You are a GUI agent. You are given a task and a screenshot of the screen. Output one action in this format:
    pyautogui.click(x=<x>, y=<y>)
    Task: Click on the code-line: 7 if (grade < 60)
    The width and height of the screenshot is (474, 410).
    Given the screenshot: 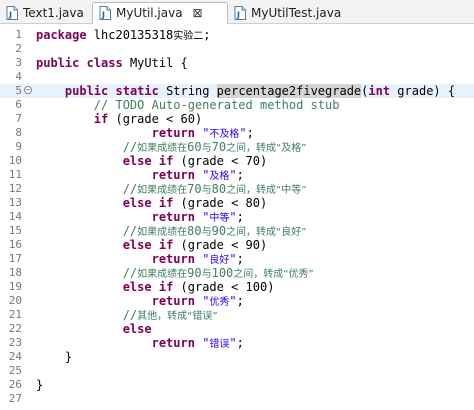 What is the action you would take?
    pyautogui.click(x=237, y=119)
    